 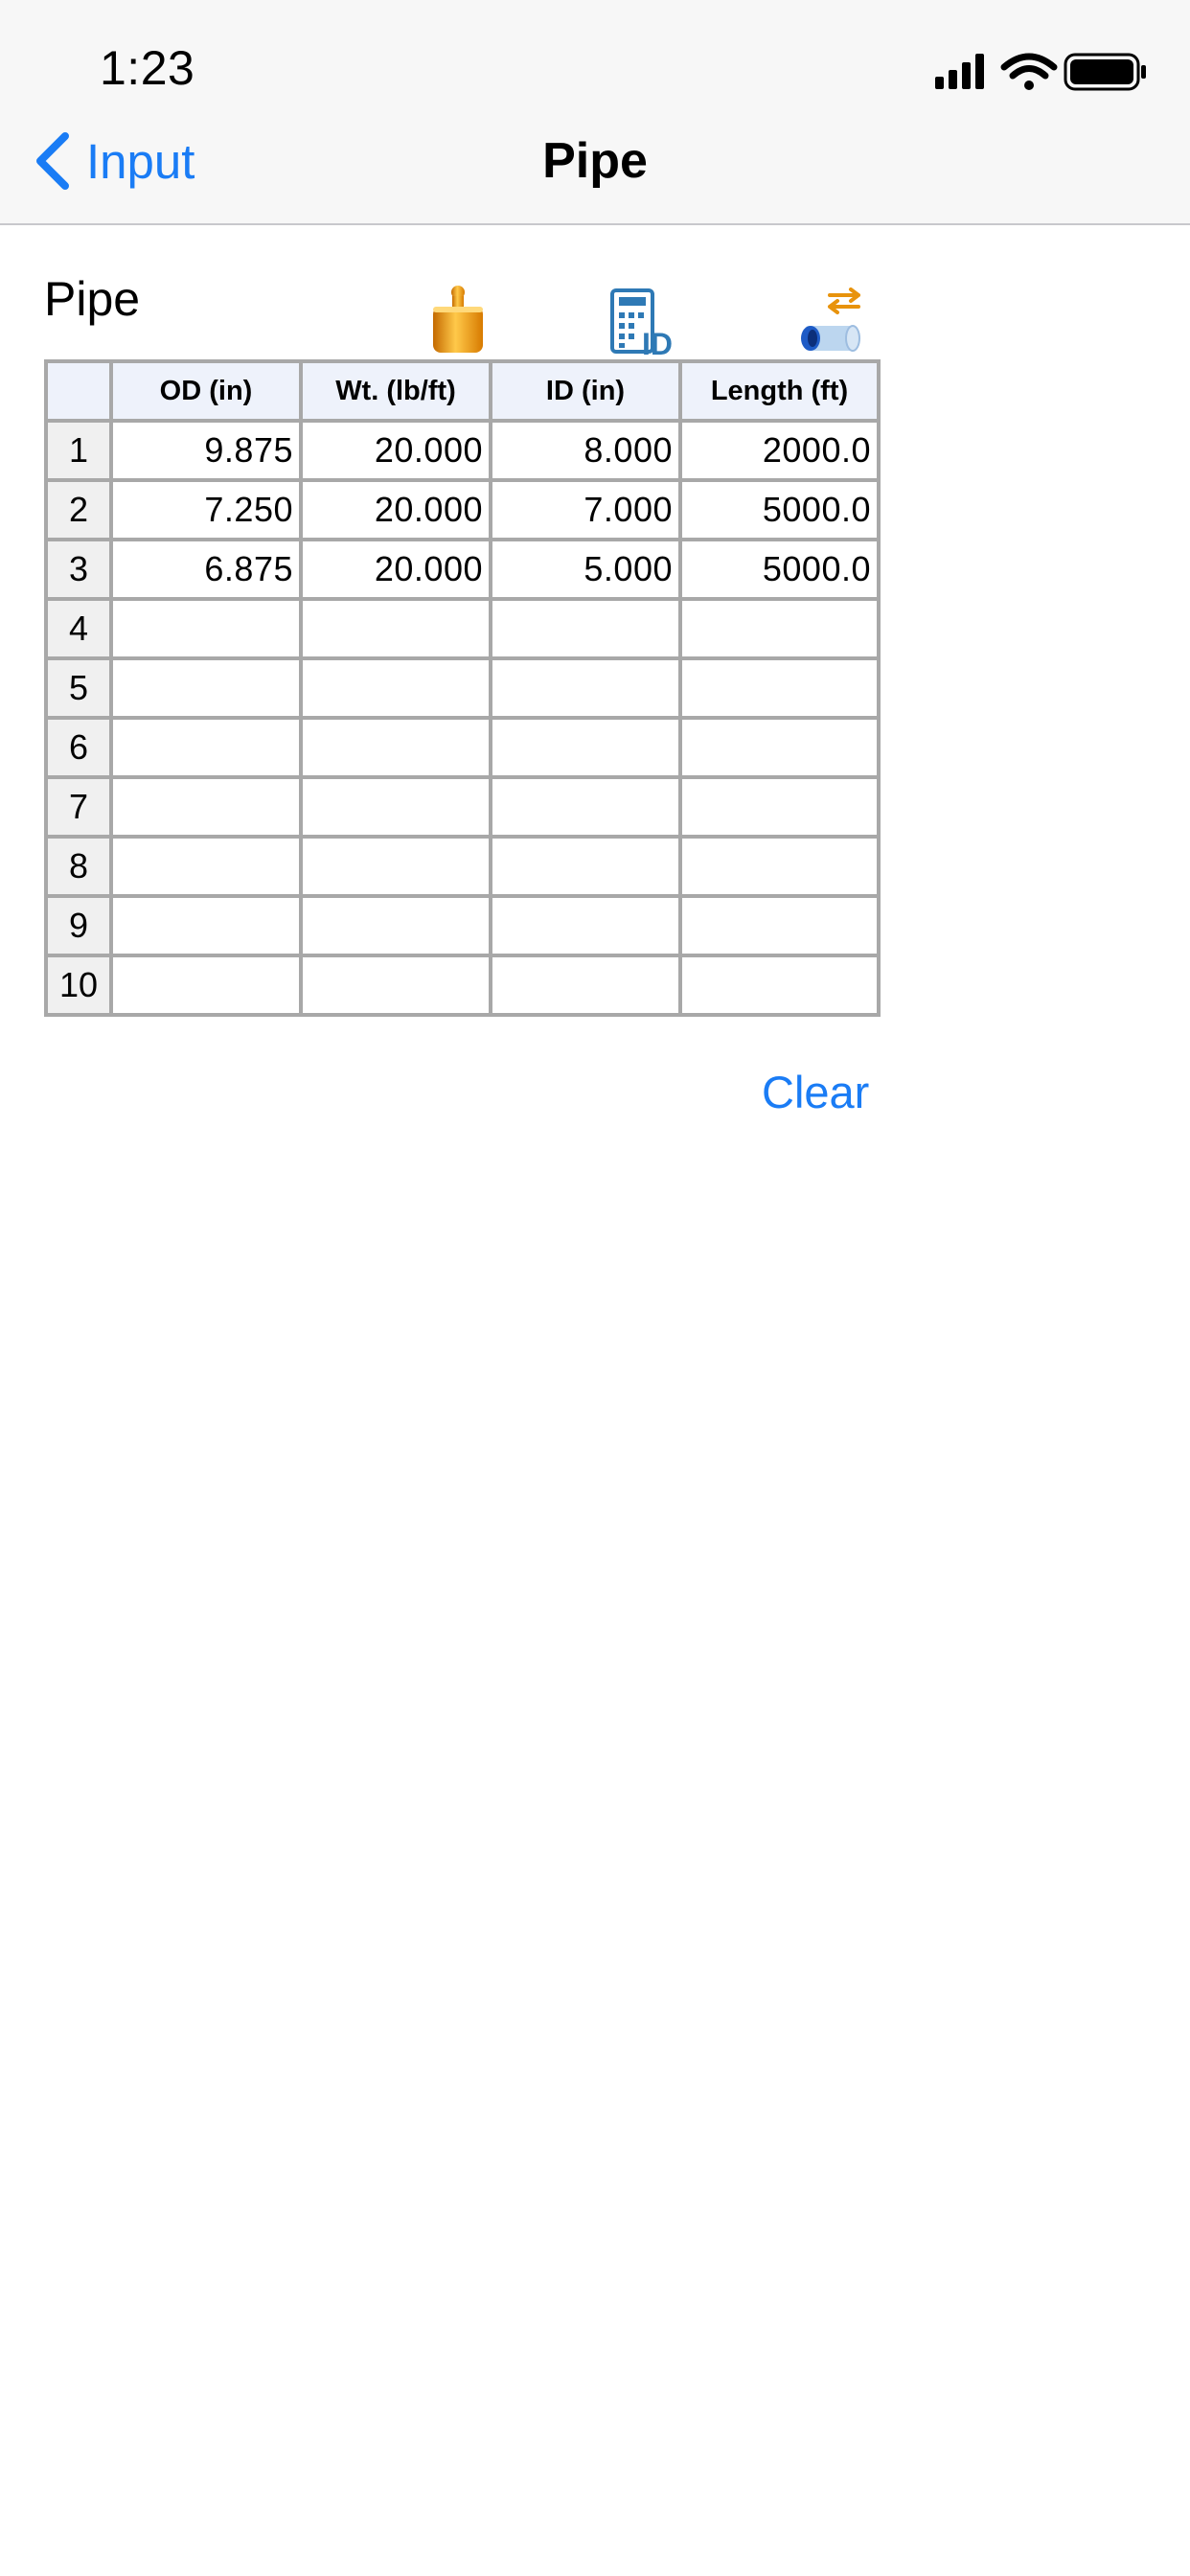 What do you see at coordinates (586, 450) in the screenshot?
I see `id-cell: 8.000` at bounding box center [586, 450].